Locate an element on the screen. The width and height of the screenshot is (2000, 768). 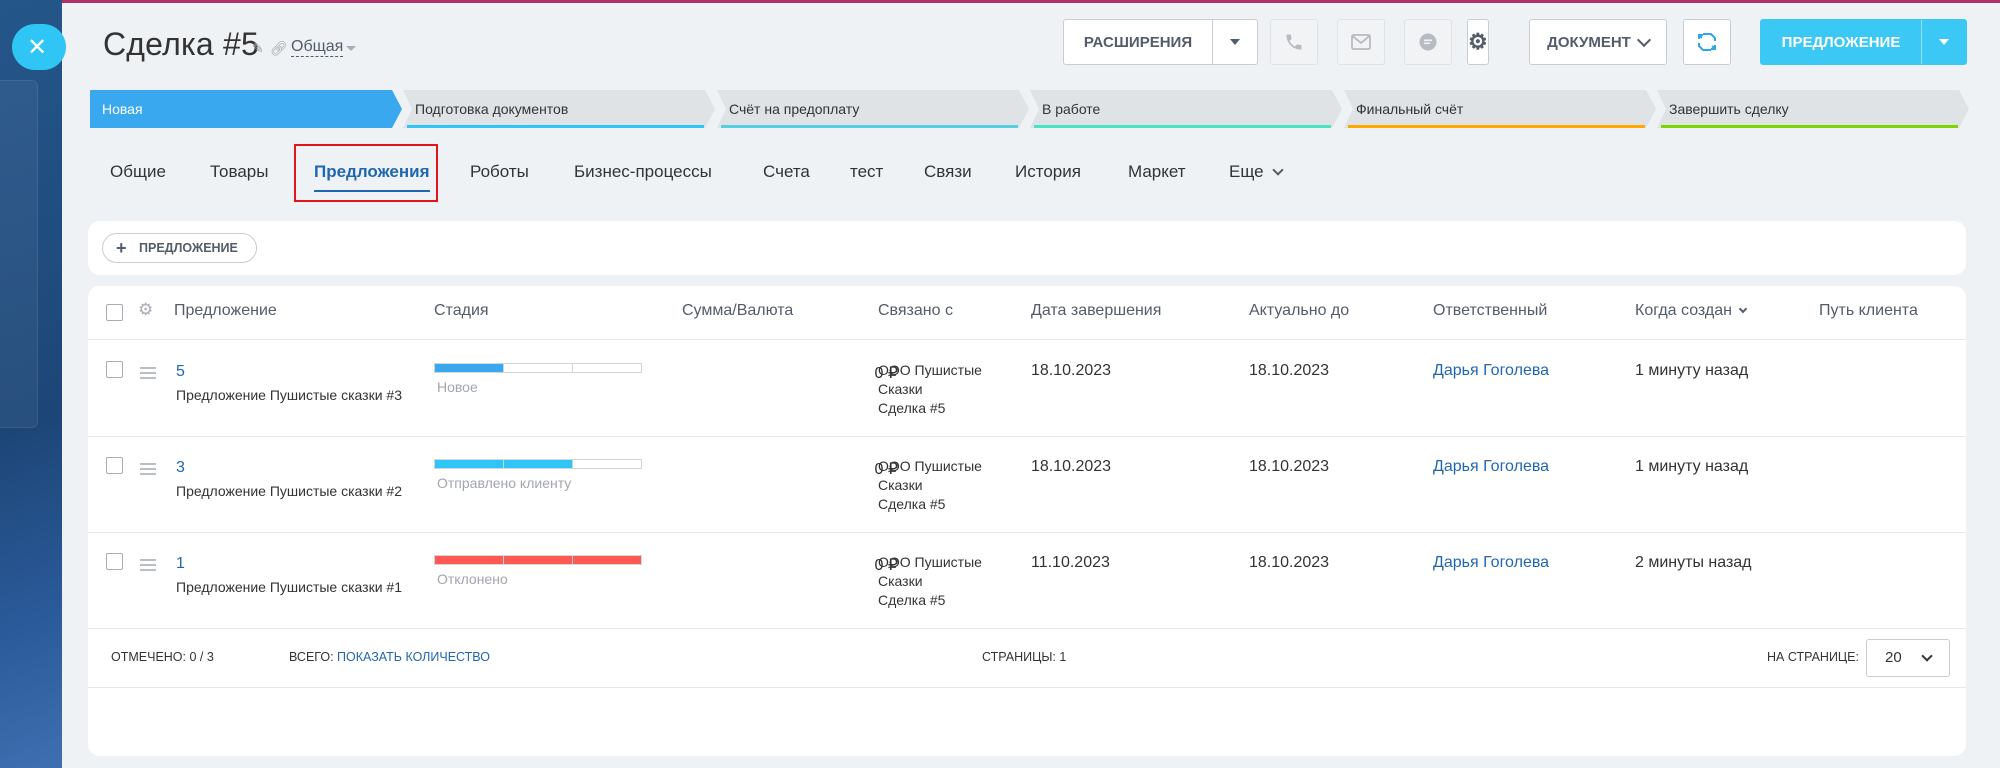
stage-5: Финальный счёт is located at coordinates (1500, 109).